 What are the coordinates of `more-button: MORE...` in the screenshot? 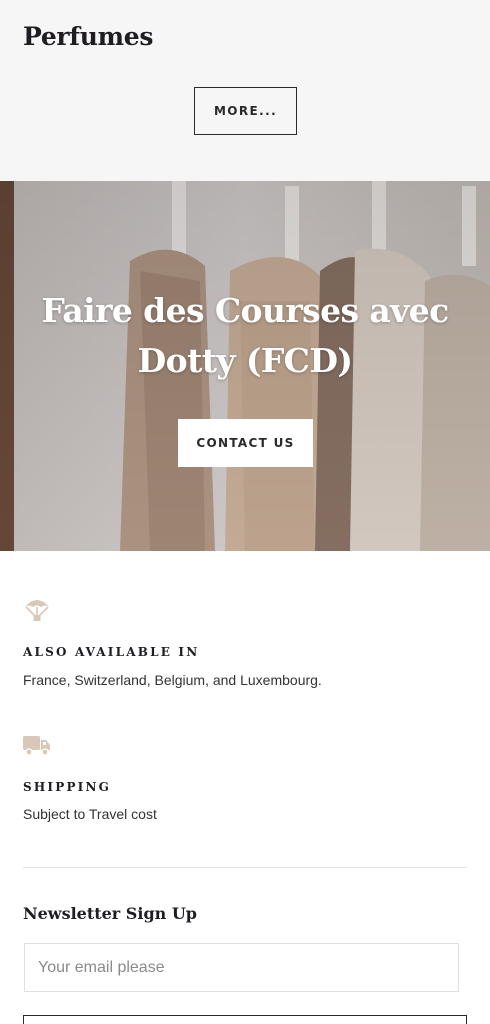 It's located at (245, 111).